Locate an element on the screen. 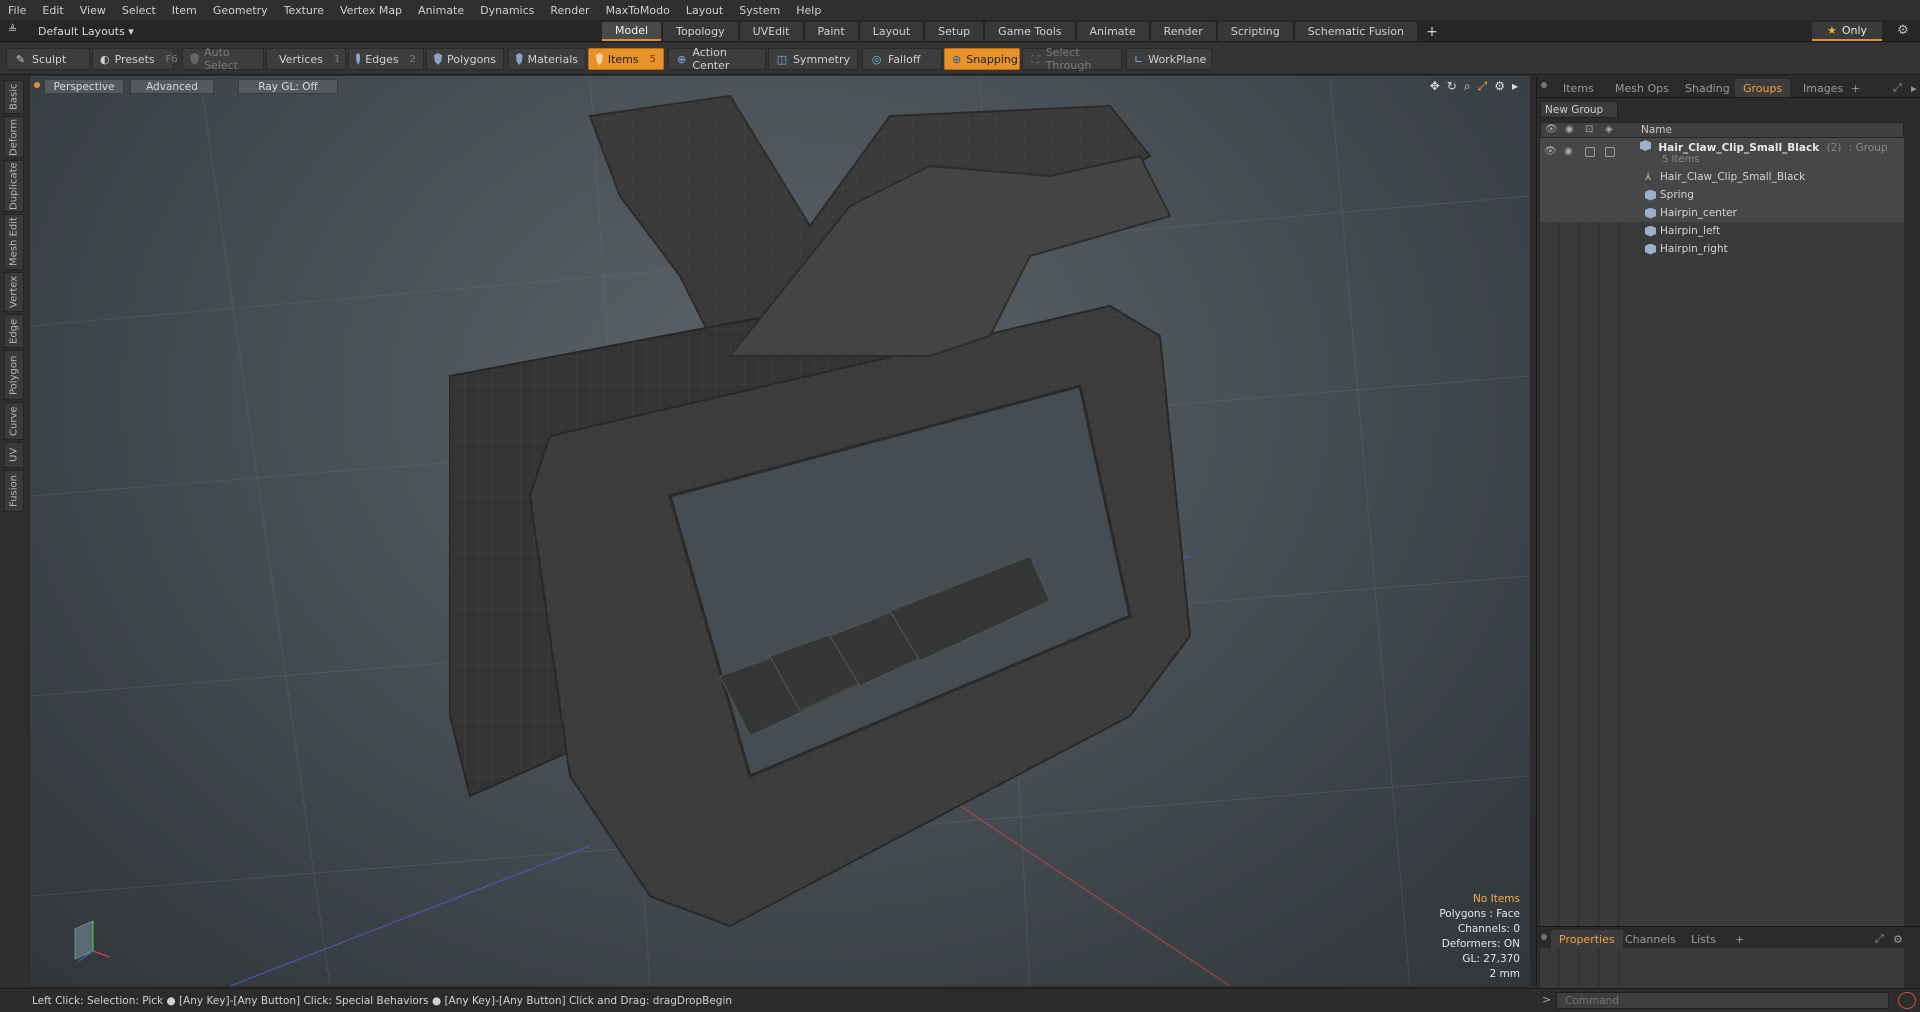 This screenshot has height=1012, width=1920. select-col-icon: ◈ is located at coordinates (1609, 129).